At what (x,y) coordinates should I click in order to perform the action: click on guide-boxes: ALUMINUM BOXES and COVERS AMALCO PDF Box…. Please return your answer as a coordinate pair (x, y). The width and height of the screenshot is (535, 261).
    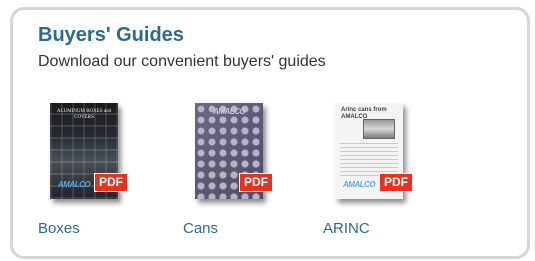
    Looking at the image, I should click on (98, 170).